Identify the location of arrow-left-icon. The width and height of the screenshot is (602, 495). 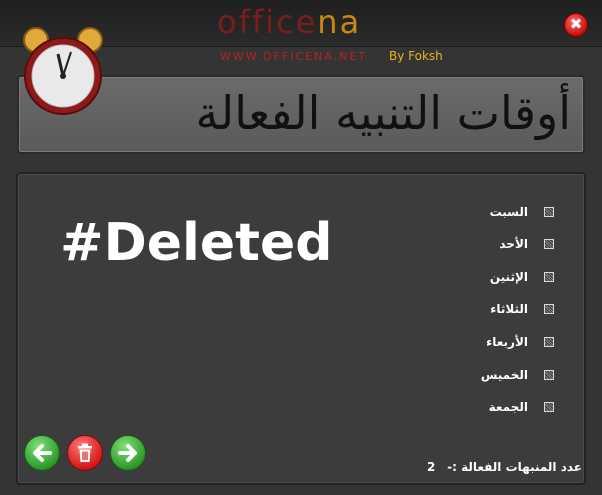
(42, 453).